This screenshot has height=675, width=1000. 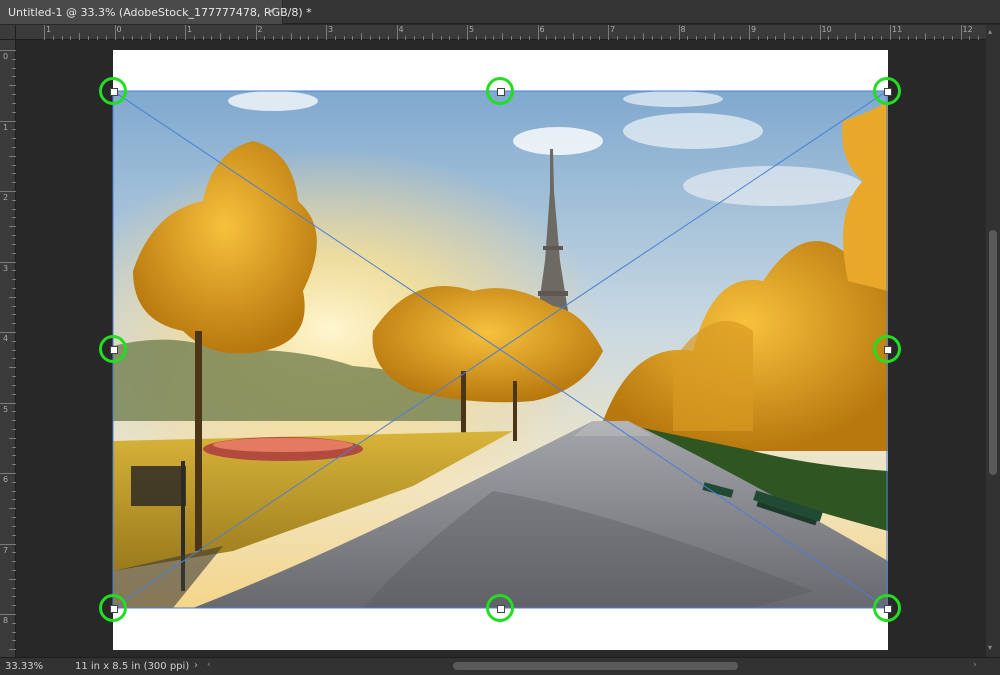 I want to click on ruler-label: 7, so click(x=6, y=550).